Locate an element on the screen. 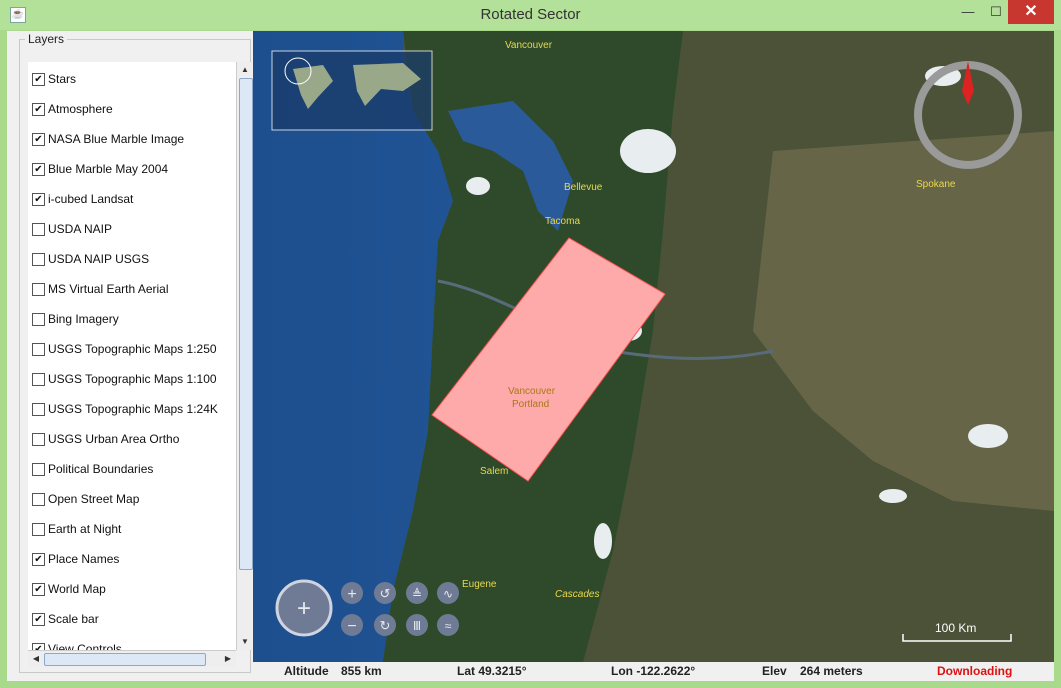  sector-label-line-1: Vancouver is located at coordinates (532, 391).